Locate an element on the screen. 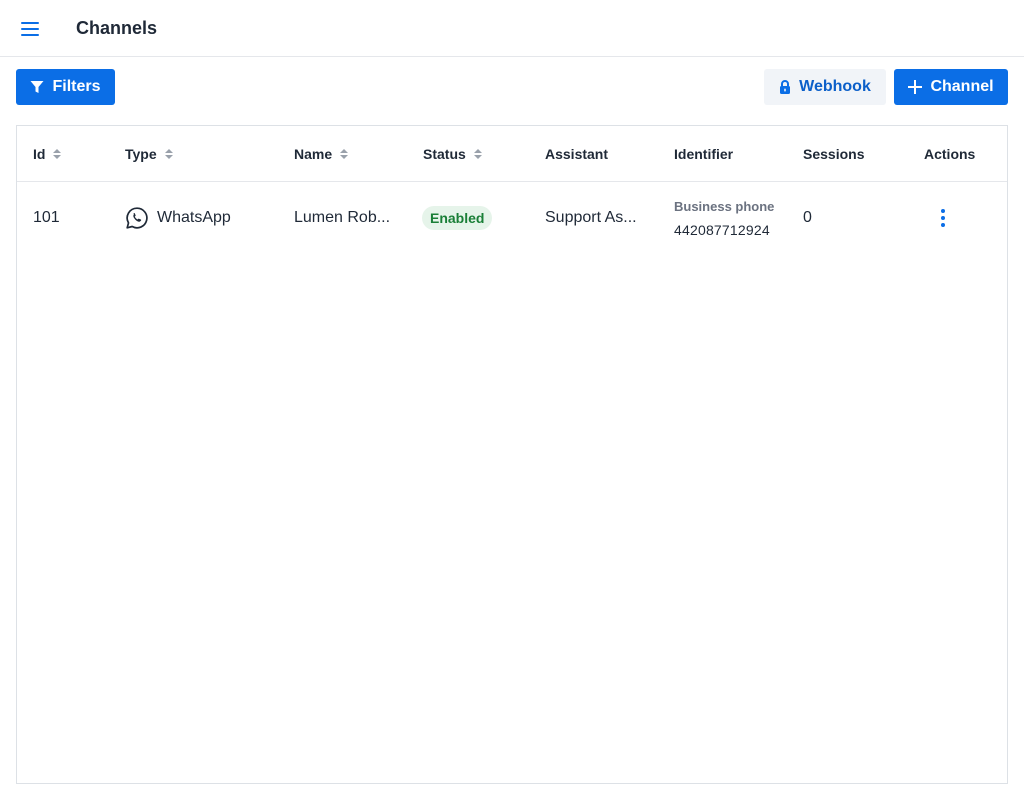  top-bar: Channels is located at coordinates (512, 28).